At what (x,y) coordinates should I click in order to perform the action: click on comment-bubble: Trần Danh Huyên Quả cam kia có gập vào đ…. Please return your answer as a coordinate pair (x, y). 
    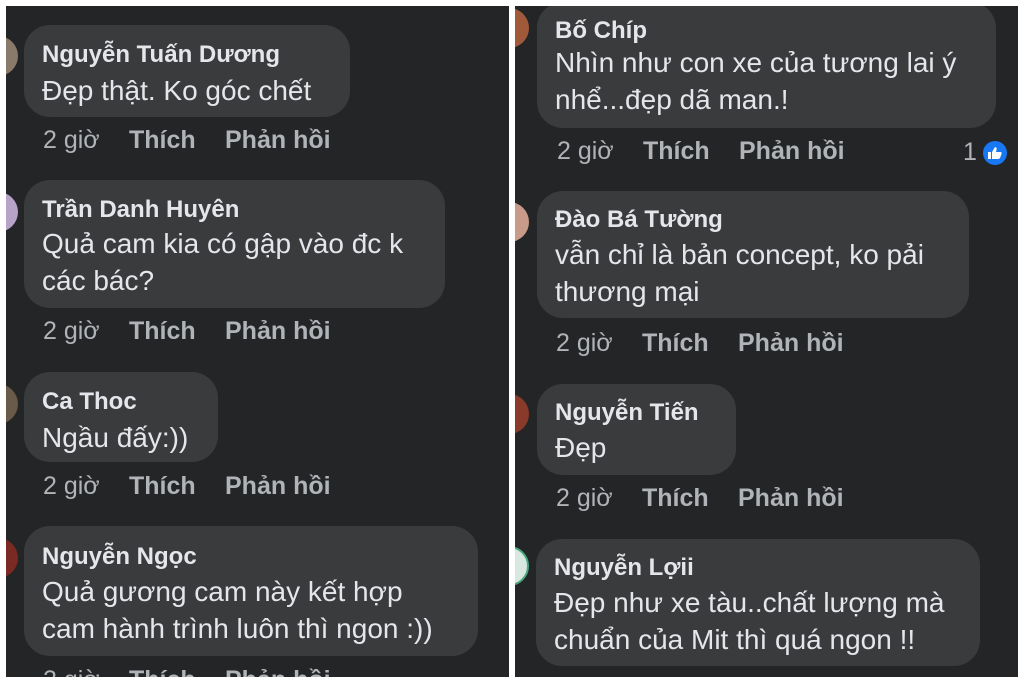
    Looking at the image, I should click on (234, 244).